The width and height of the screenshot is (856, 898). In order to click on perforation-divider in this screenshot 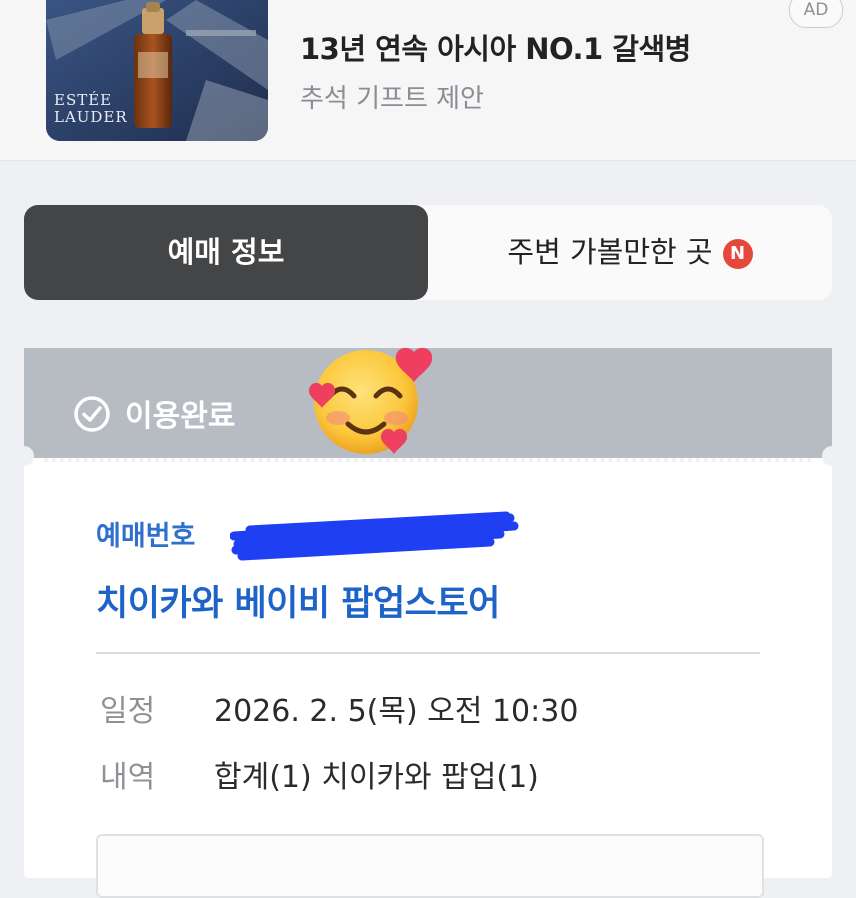, I will do `click(428, 460)`.